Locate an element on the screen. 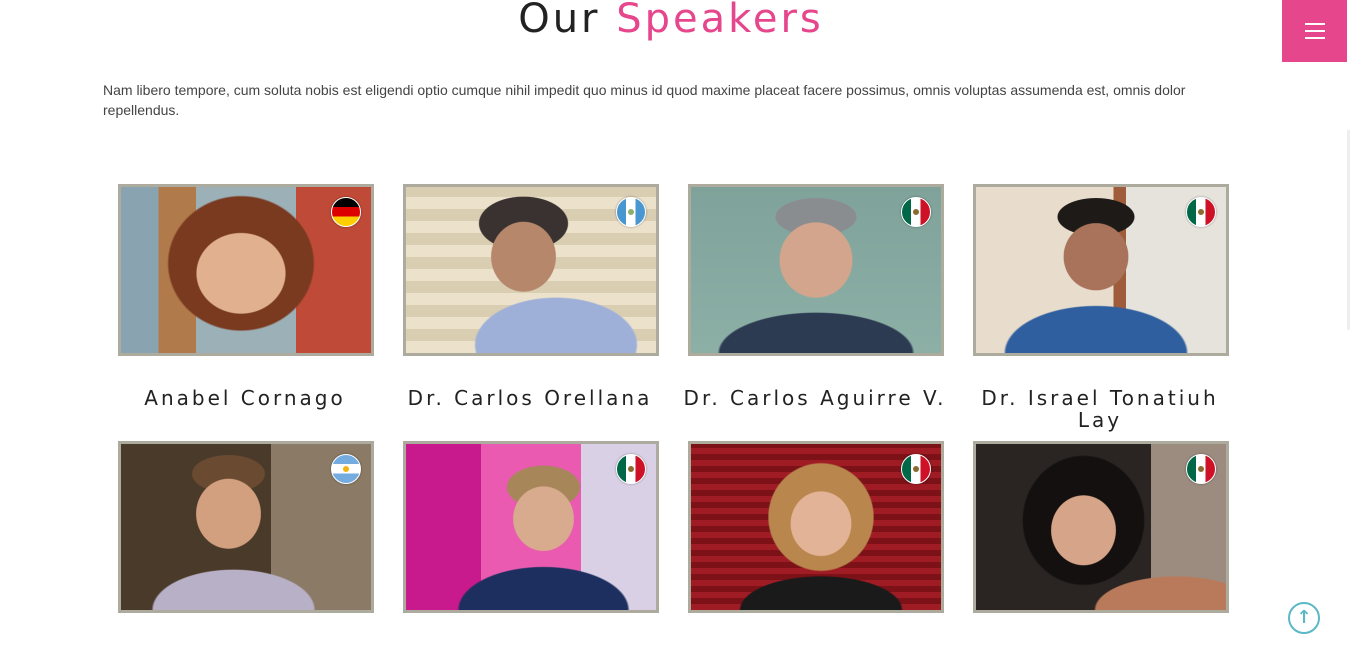 This screenshot has height=645, width=1350. scroll-to-top-button: ↑ is located at coordinates (1304, 618).